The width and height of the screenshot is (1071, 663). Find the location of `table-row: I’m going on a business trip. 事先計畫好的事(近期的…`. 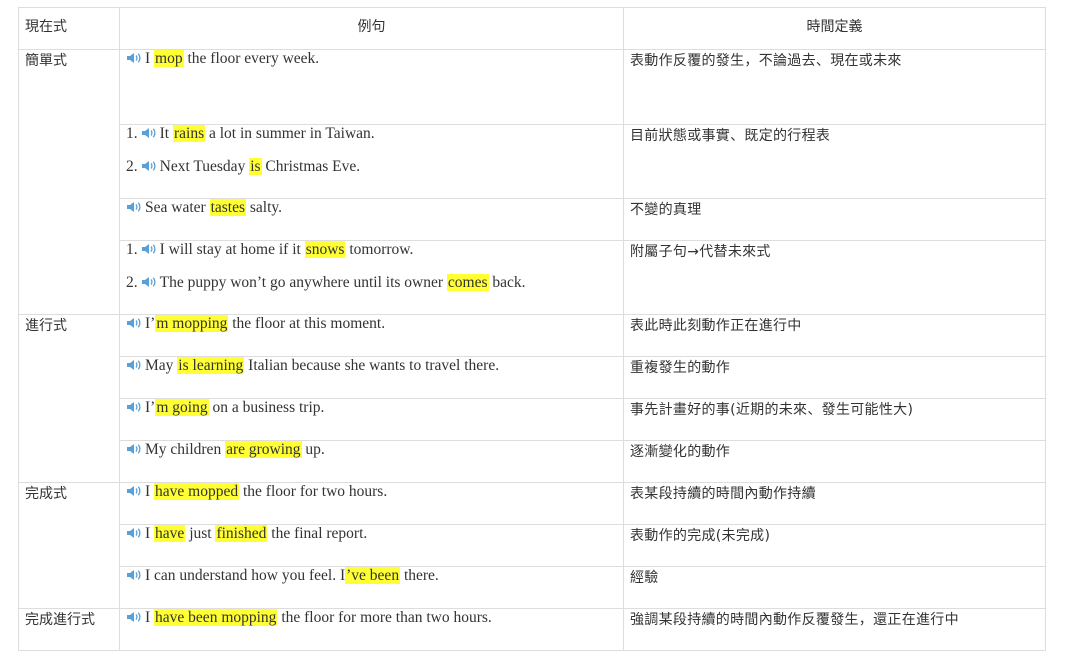

table-row: I’m going on a business trip. 事先計畫好的事(近期的… is located at coordinates (532, 419).